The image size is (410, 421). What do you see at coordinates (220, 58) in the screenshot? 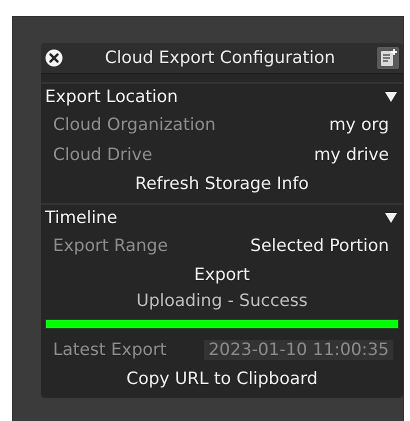
I see `dialog-title: Cloud Export Configuration` at bounding box center [220, 58].